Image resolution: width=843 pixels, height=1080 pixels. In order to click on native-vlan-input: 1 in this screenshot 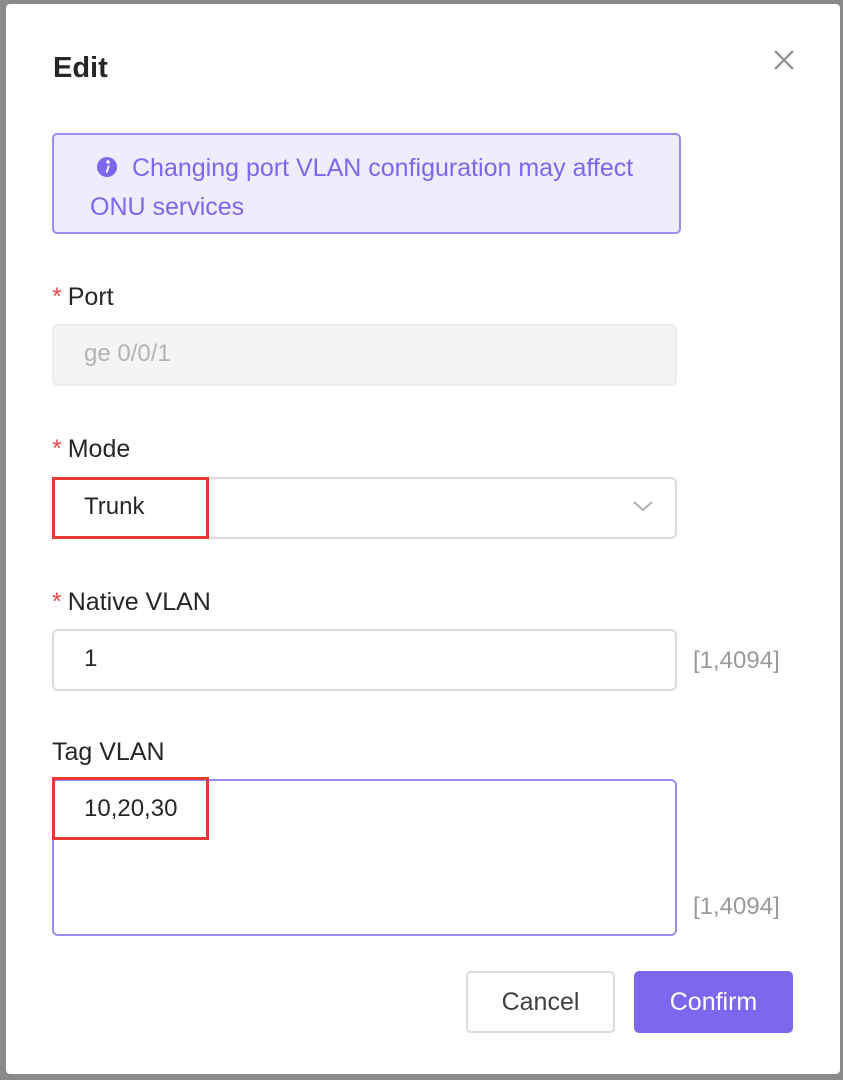, I will do `click(364, 660)`.